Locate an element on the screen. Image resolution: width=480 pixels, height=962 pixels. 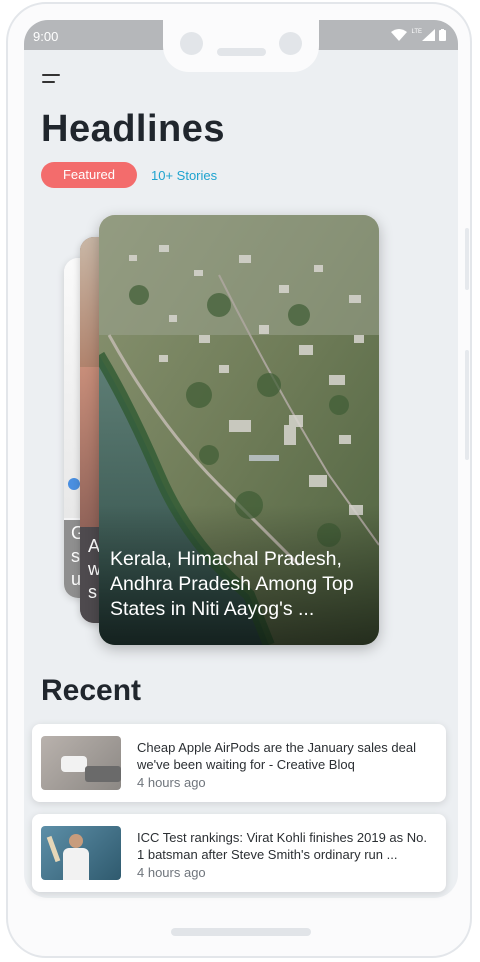
featured-tab: Featured is located at coordinates (89, 175).